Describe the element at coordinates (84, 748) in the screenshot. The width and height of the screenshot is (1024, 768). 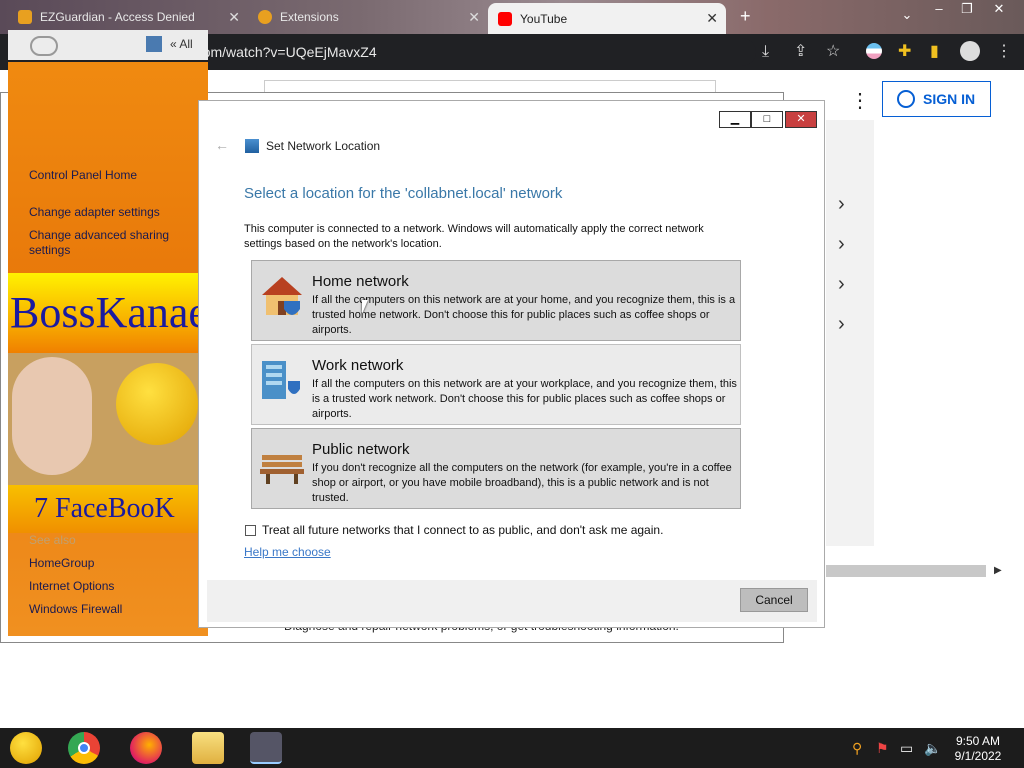
I see `chrome-icon` at that location.